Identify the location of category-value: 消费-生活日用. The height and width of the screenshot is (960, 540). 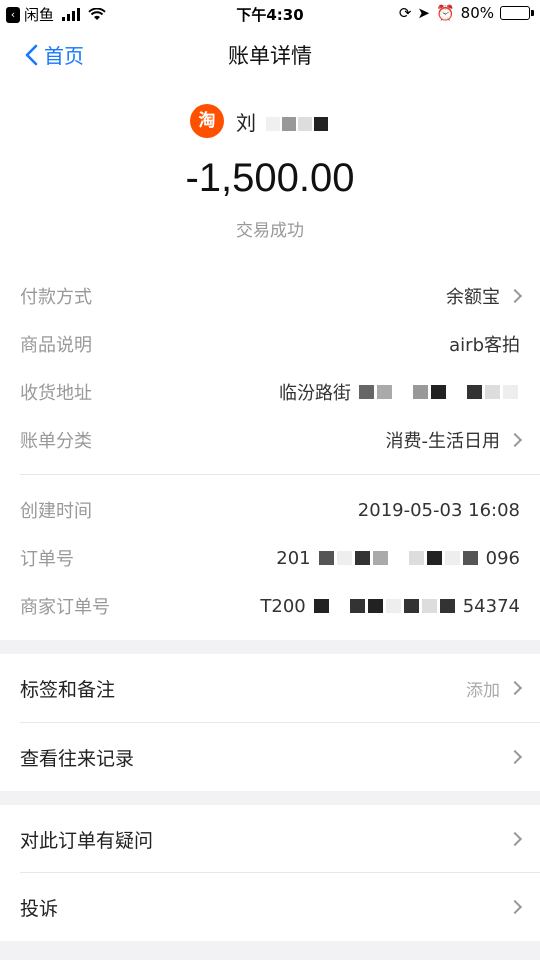
(454, 440).